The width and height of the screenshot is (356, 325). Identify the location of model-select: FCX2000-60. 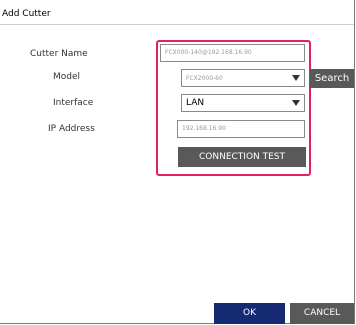
(243, 78).